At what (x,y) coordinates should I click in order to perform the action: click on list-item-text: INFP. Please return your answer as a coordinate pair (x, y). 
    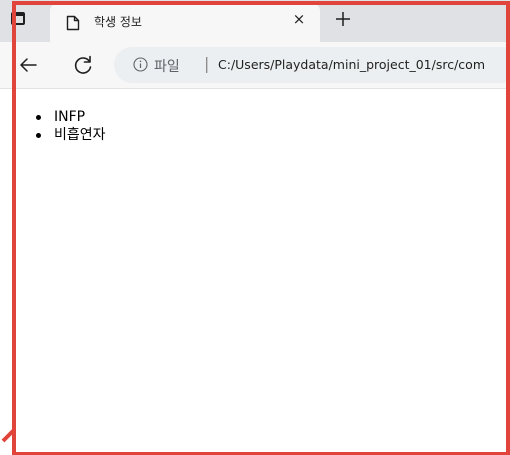
    Looking at the image, I should click on (70, 117).